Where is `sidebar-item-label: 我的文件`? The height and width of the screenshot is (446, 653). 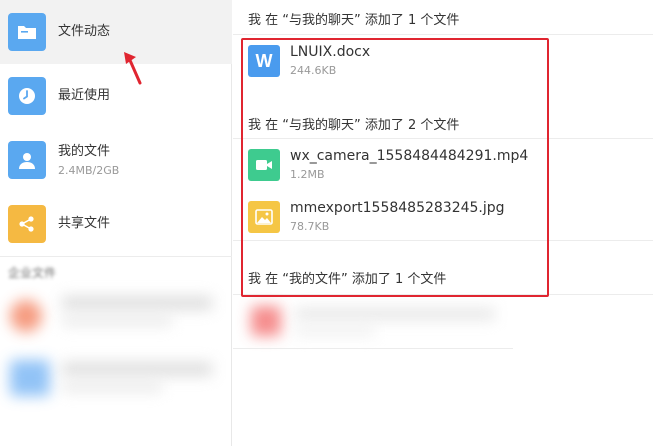
sidebar-item-label: 我的文件 is located at coordinates (84, 151).